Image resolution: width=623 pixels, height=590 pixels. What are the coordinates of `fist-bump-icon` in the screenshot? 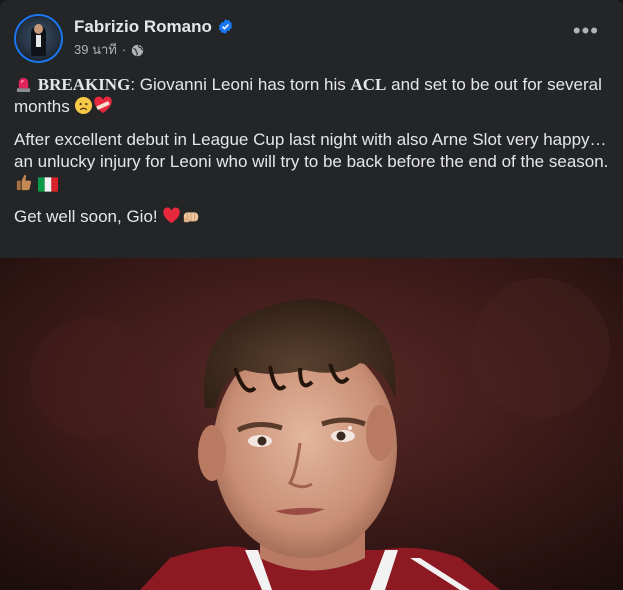 It's located at (191, 217).